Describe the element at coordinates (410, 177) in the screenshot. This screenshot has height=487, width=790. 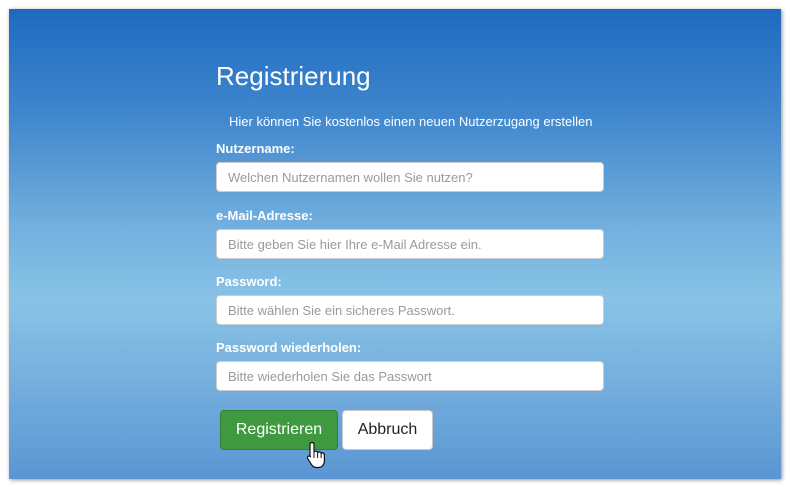
I see `username-input` at that location.